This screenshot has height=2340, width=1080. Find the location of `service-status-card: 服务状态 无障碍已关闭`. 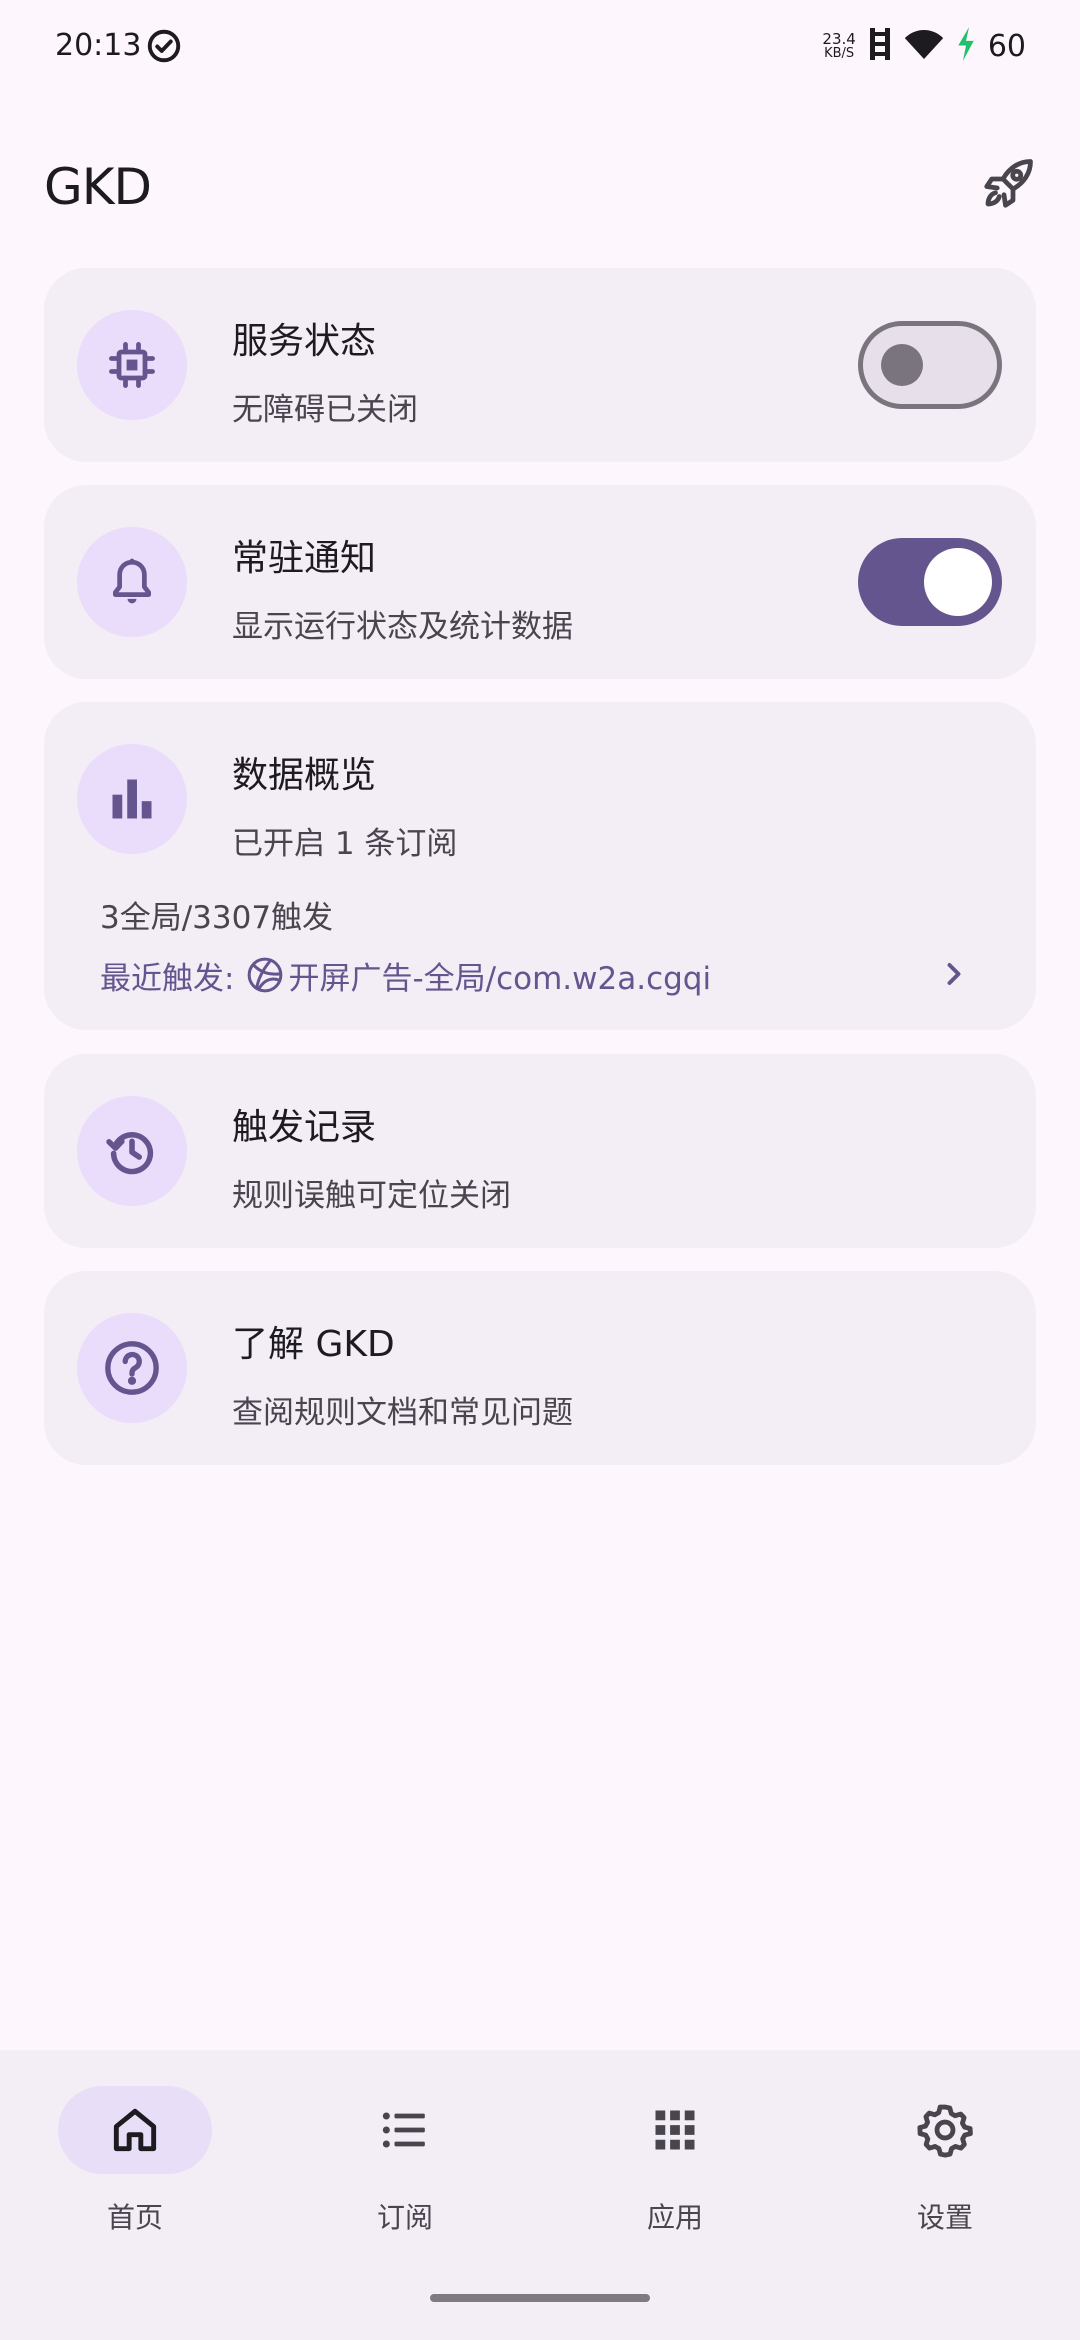

service-status-card: 服务状态 无障碍已关闭 is located at coordinates (540, 365).